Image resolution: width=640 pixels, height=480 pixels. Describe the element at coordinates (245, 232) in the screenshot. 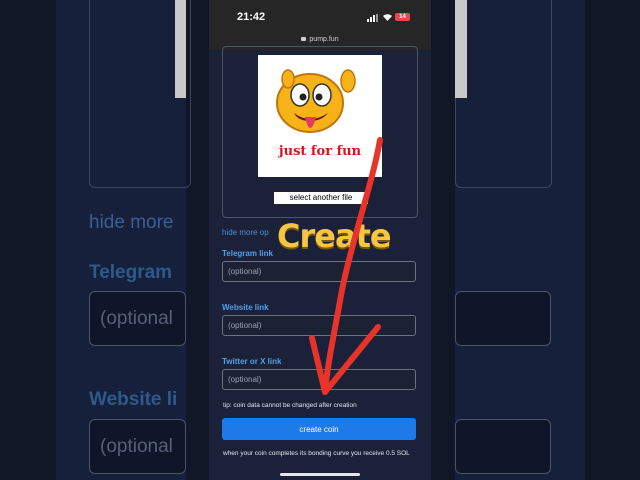

I see `hide-more-options-link: hide more op` at that location.